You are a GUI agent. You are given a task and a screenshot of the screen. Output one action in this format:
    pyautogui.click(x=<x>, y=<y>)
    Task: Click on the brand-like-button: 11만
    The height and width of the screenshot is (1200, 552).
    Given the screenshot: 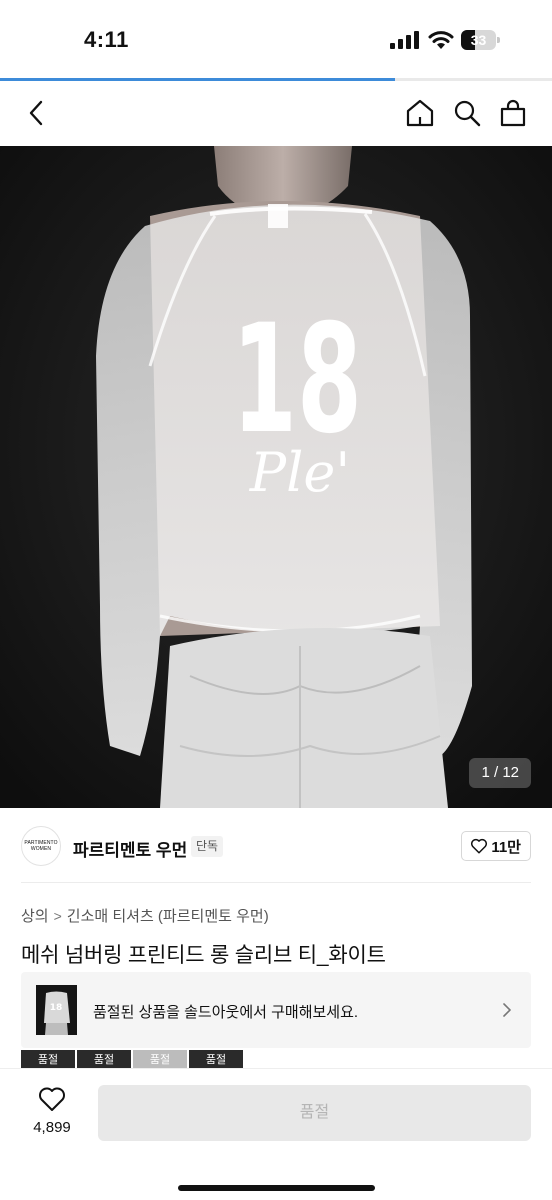 What is the action you would take?
    pyautogui.click(x=496, y=846)
    